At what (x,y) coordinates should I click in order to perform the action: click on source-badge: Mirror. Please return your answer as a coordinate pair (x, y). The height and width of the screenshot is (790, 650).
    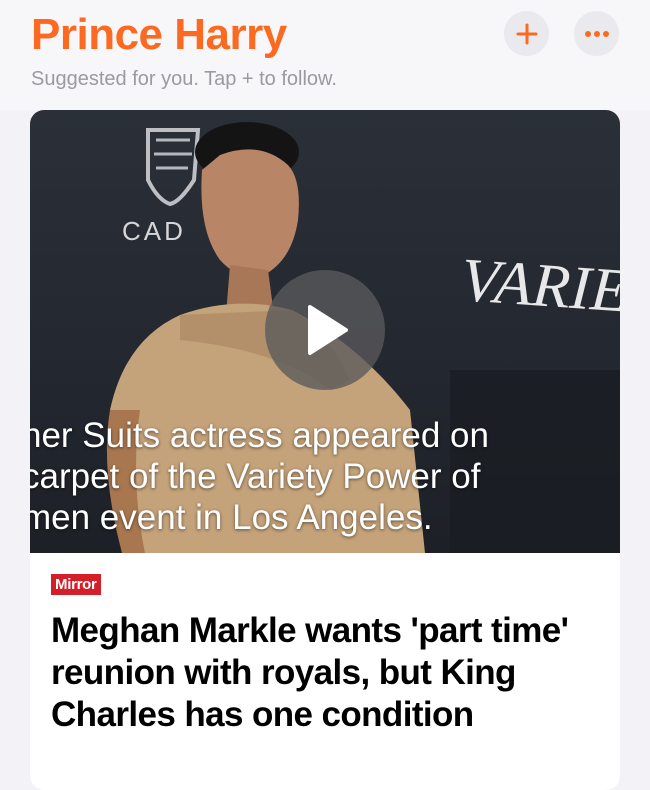
    Looking at the image, I should click on (76, 584).